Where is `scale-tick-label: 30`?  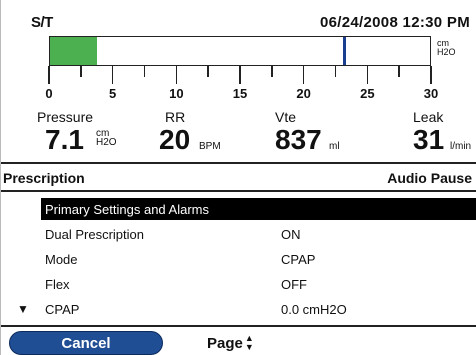 scale-tick-label: 30 is located at coordinates (431, 93).